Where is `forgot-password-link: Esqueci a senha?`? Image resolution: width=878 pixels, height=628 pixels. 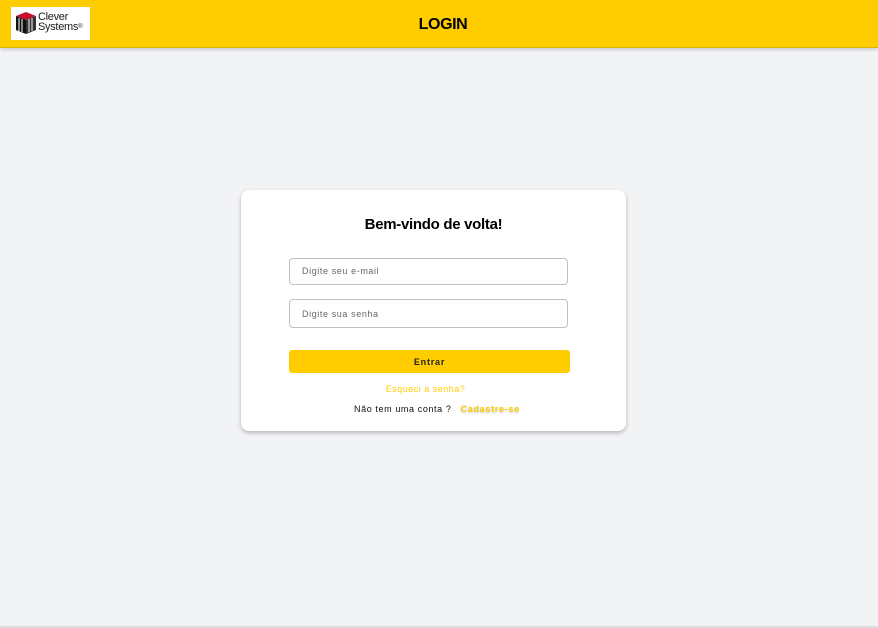
forgot-password-link: Esqueci a senha? is located at coordinates (425, 389).